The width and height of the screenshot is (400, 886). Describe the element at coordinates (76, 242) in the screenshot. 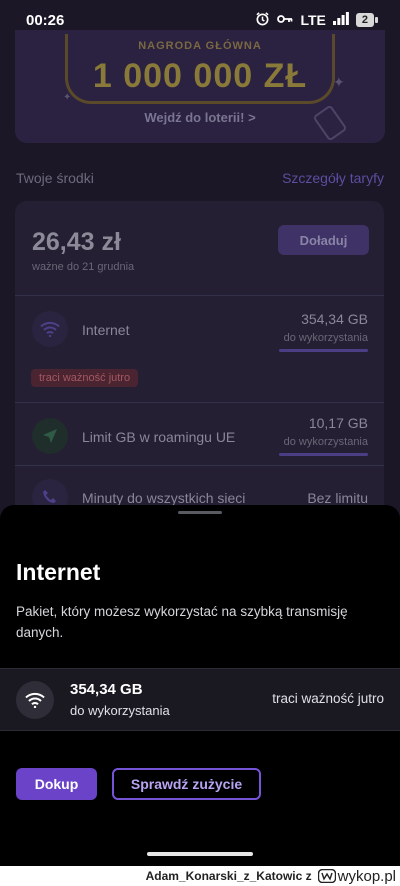

I see `balance-amount: 26,43 zł` at that location.